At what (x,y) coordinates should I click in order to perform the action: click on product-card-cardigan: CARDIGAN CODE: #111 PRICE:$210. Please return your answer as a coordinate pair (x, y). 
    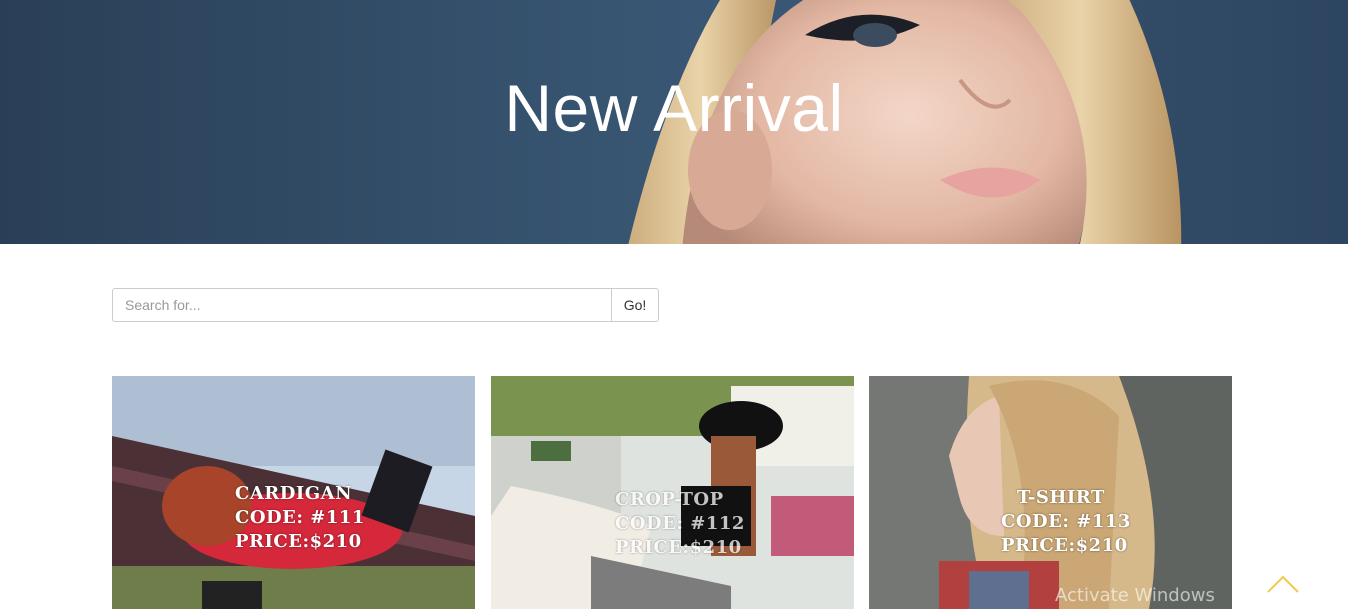
    Looking at the image, I should click on (293, 492).